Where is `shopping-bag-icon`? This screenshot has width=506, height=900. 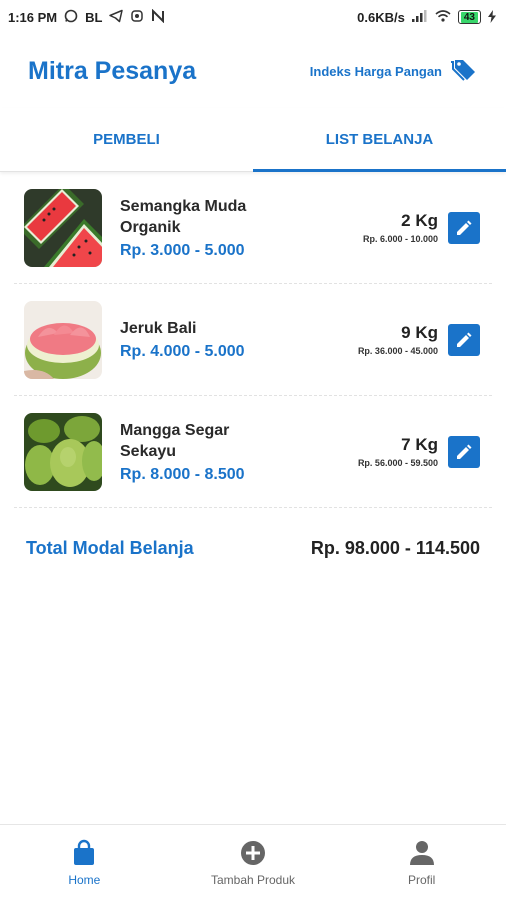 shopping-bag-icon is located at coordinates (84, 852).